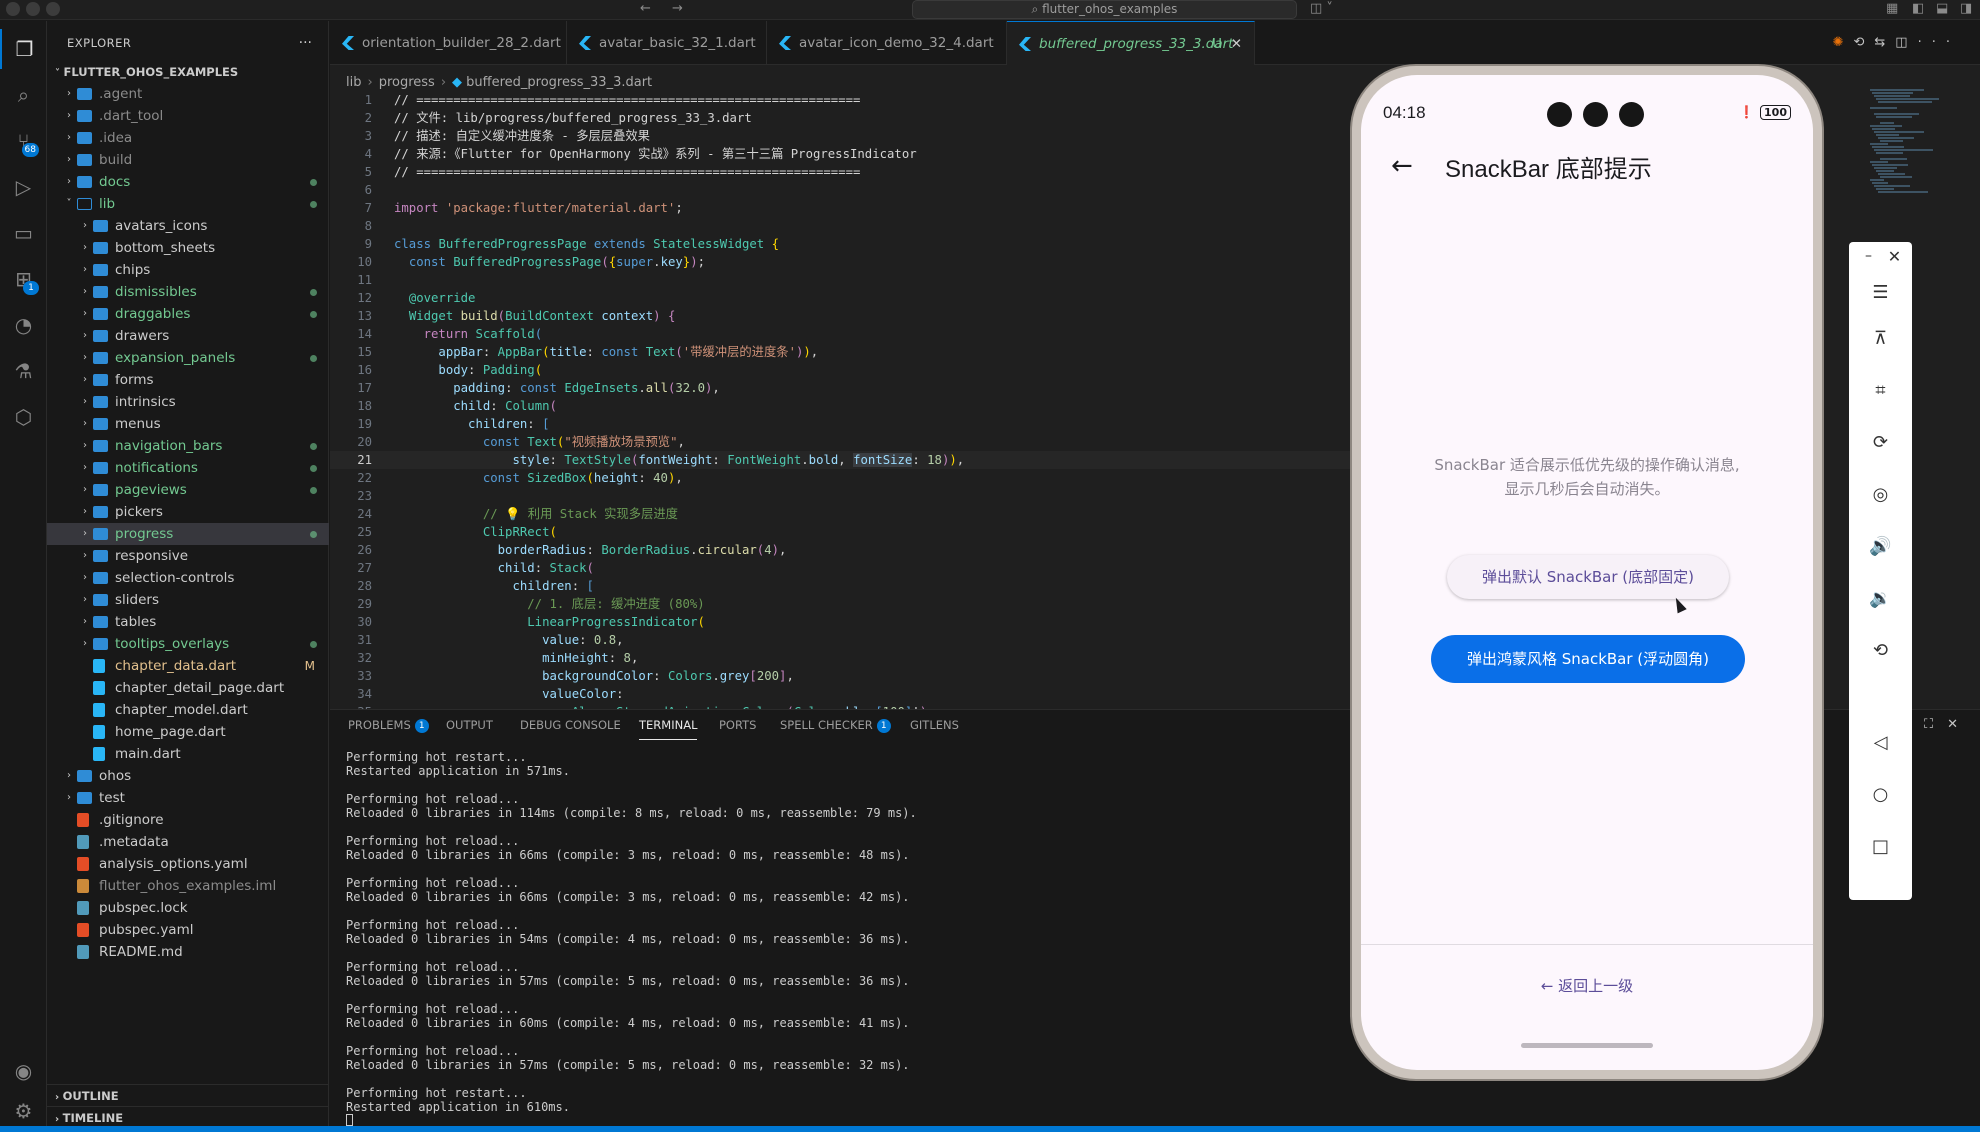 The width and height of the screenshot is (1980, 1132). I want to click on tab-ports: PORTS, so click(737, 725).